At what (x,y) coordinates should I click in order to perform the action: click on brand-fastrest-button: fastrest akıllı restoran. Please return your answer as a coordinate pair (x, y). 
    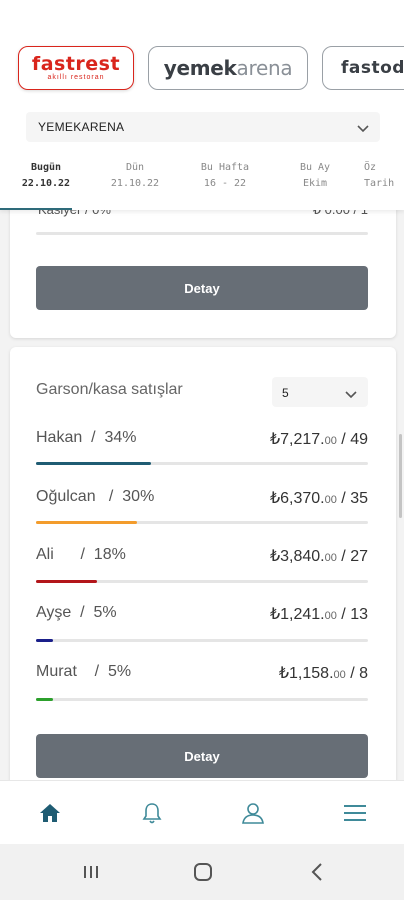
    Looking at the image, I should click on (76, 68).